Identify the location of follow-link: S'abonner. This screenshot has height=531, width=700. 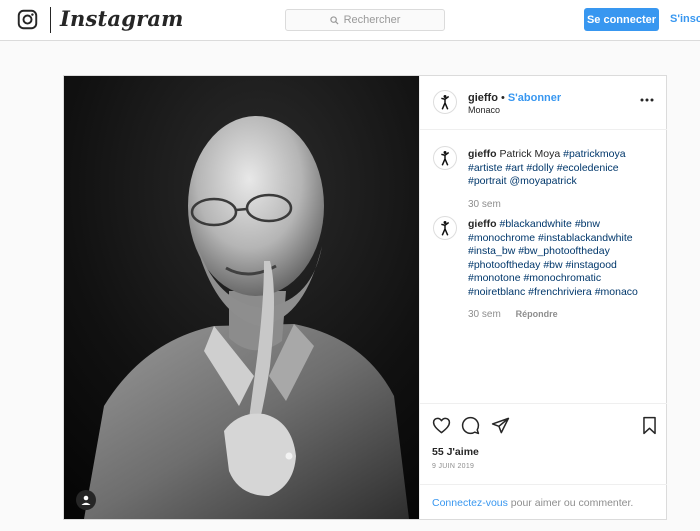
(534, 98).